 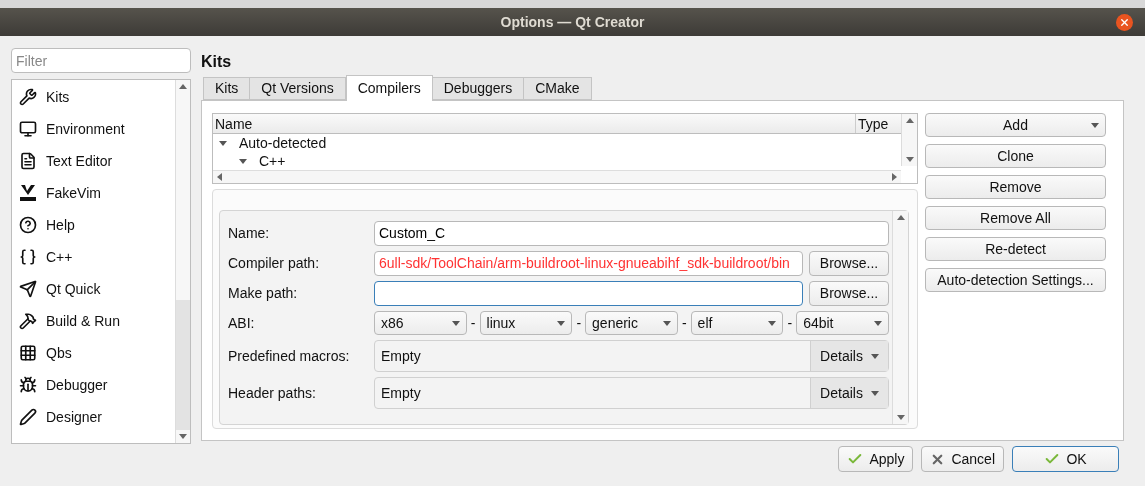 I want to click on action-button: Remove, so click(x=1015, y=187).